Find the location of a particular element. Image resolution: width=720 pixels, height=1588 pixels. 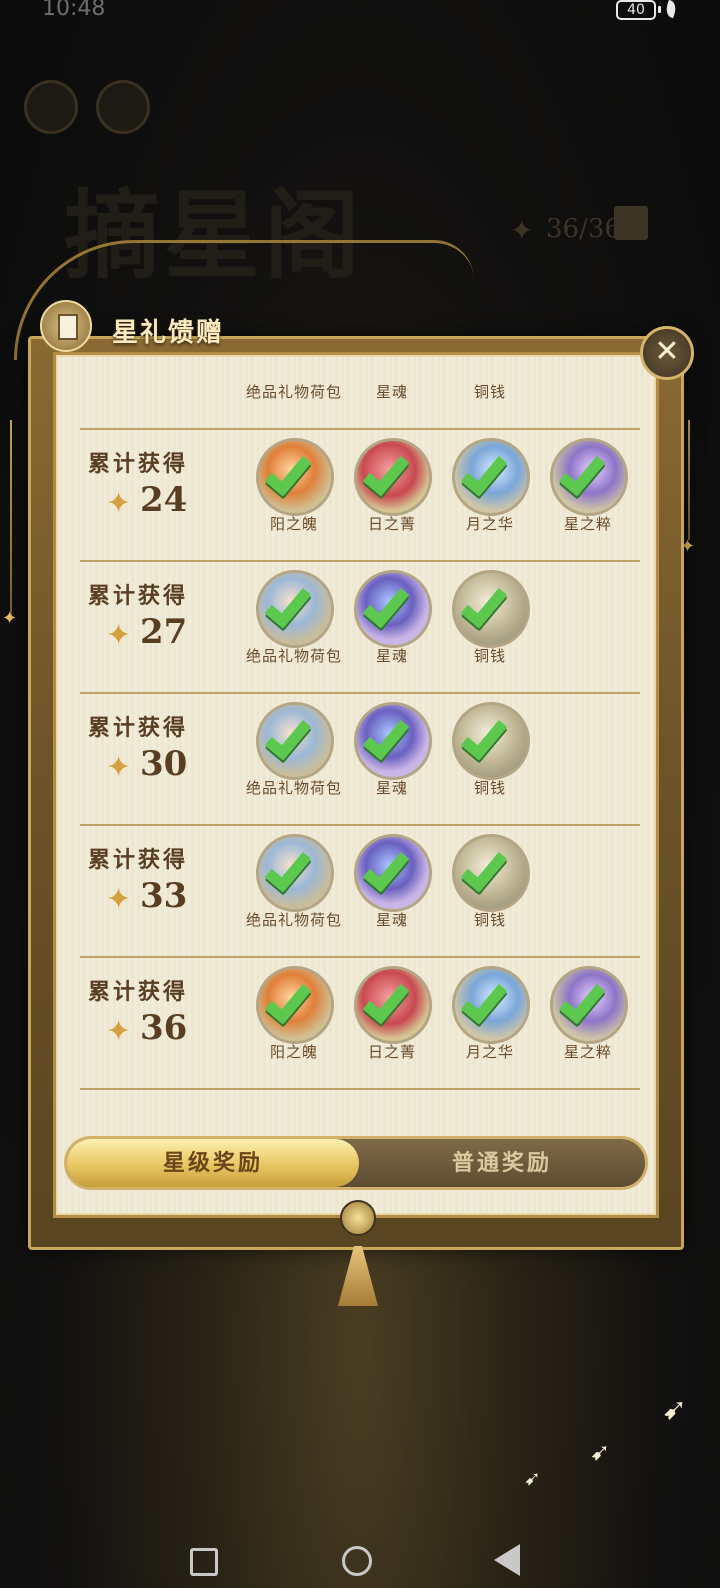

close-button: ✕ is located at coordinates (667, 353).